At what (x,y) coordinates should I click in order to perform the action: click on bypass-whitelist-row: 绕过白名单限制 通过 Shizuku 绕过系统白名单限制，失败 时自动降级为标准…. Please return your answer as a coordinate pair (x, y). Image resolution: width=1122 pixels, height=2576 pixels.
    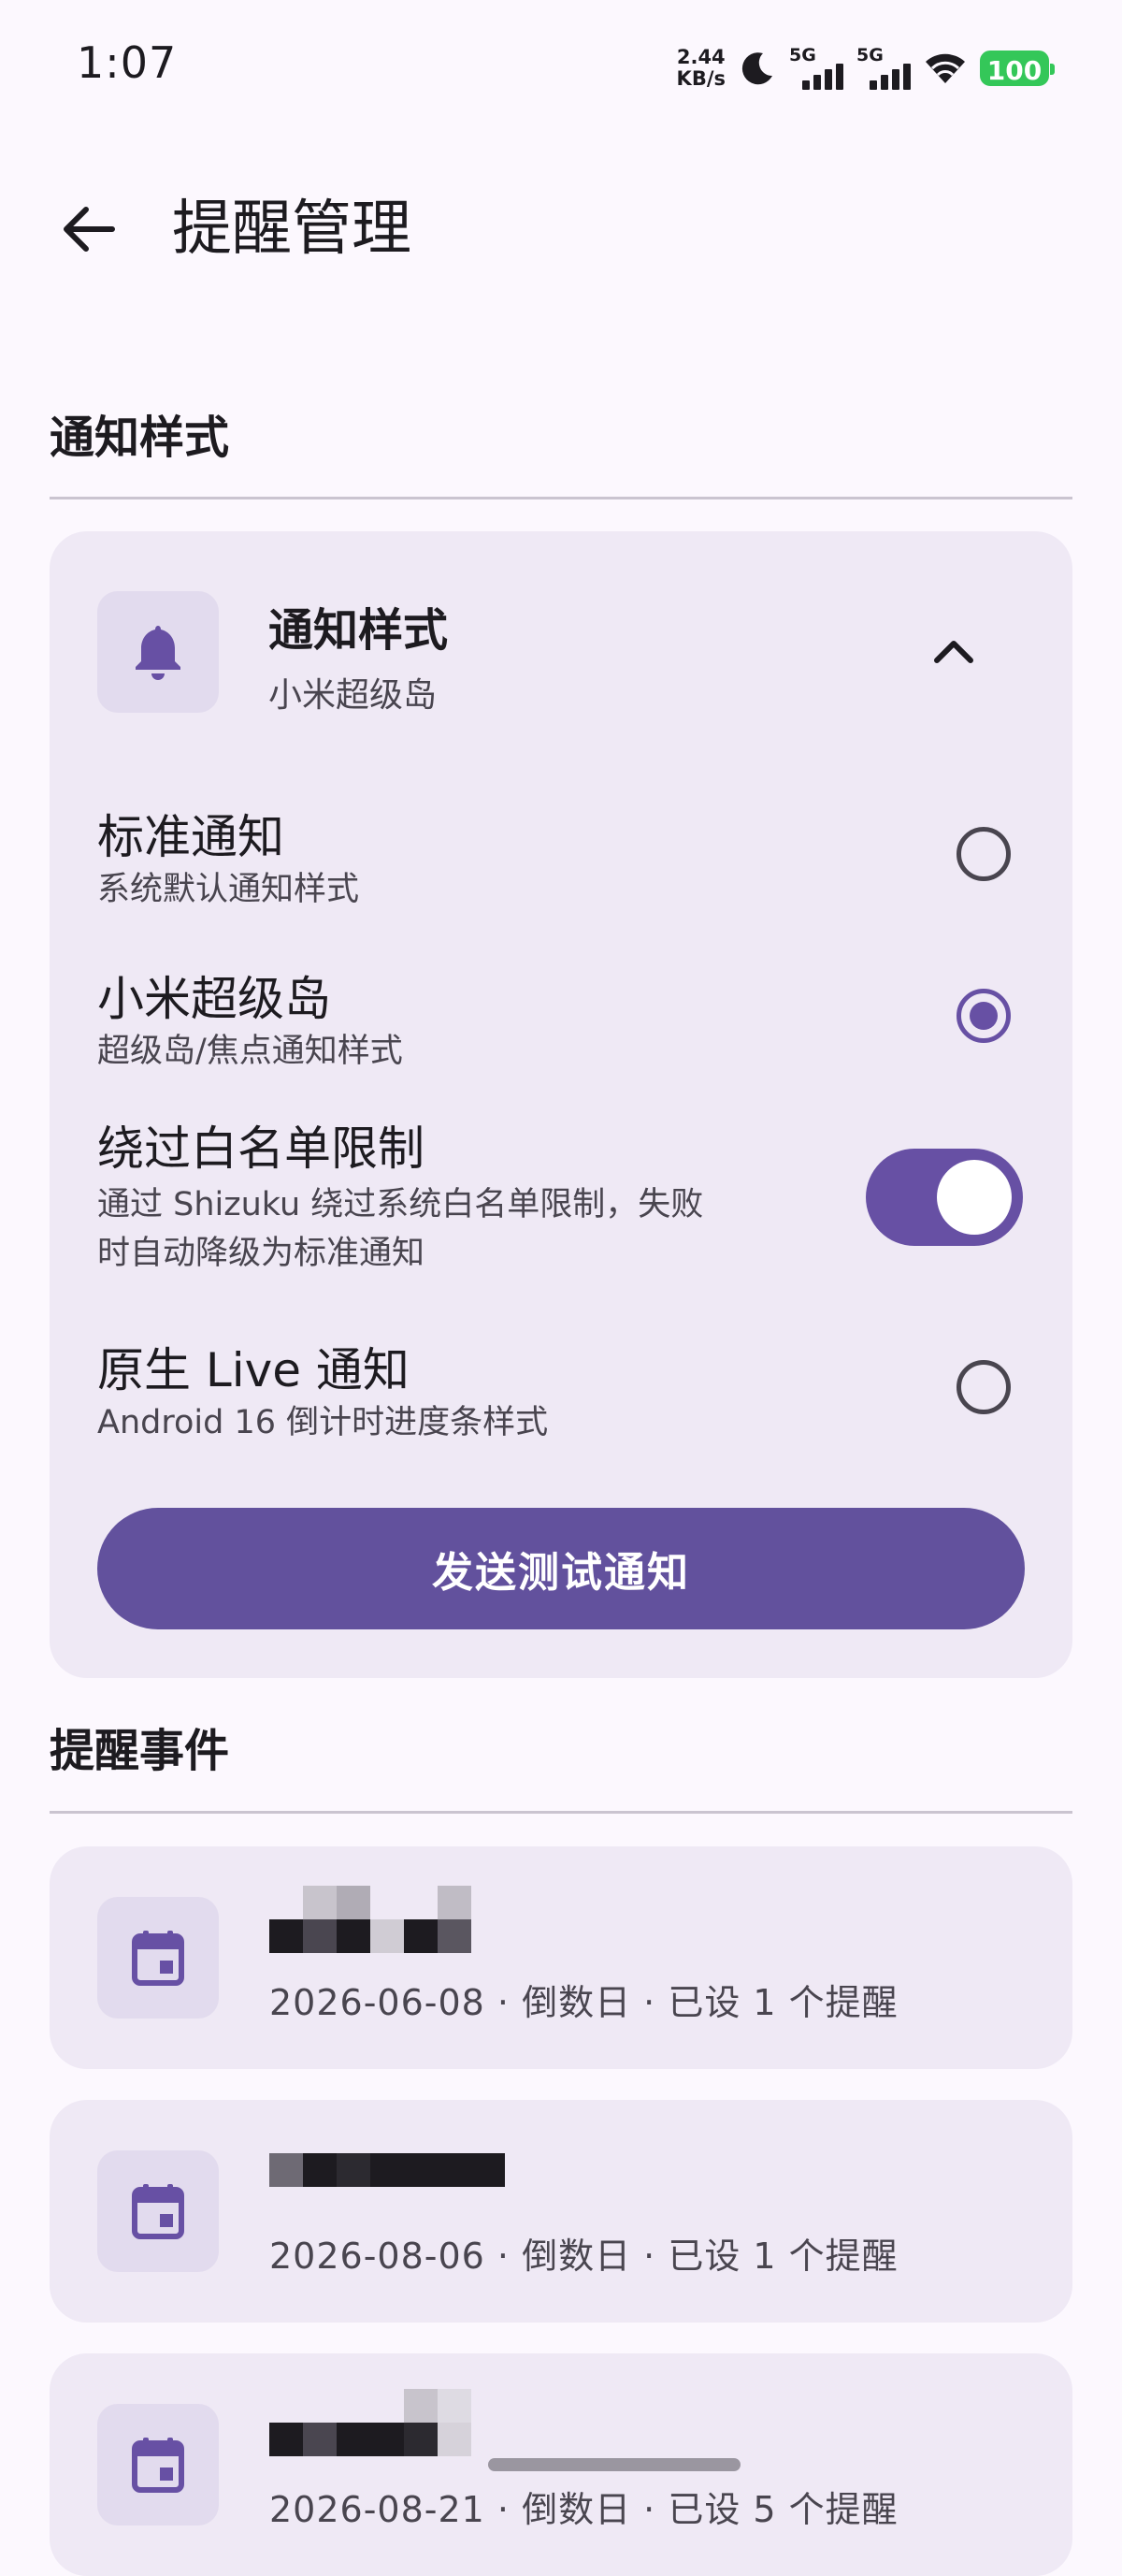
    Looking at the image, I should click on (564, 1195).